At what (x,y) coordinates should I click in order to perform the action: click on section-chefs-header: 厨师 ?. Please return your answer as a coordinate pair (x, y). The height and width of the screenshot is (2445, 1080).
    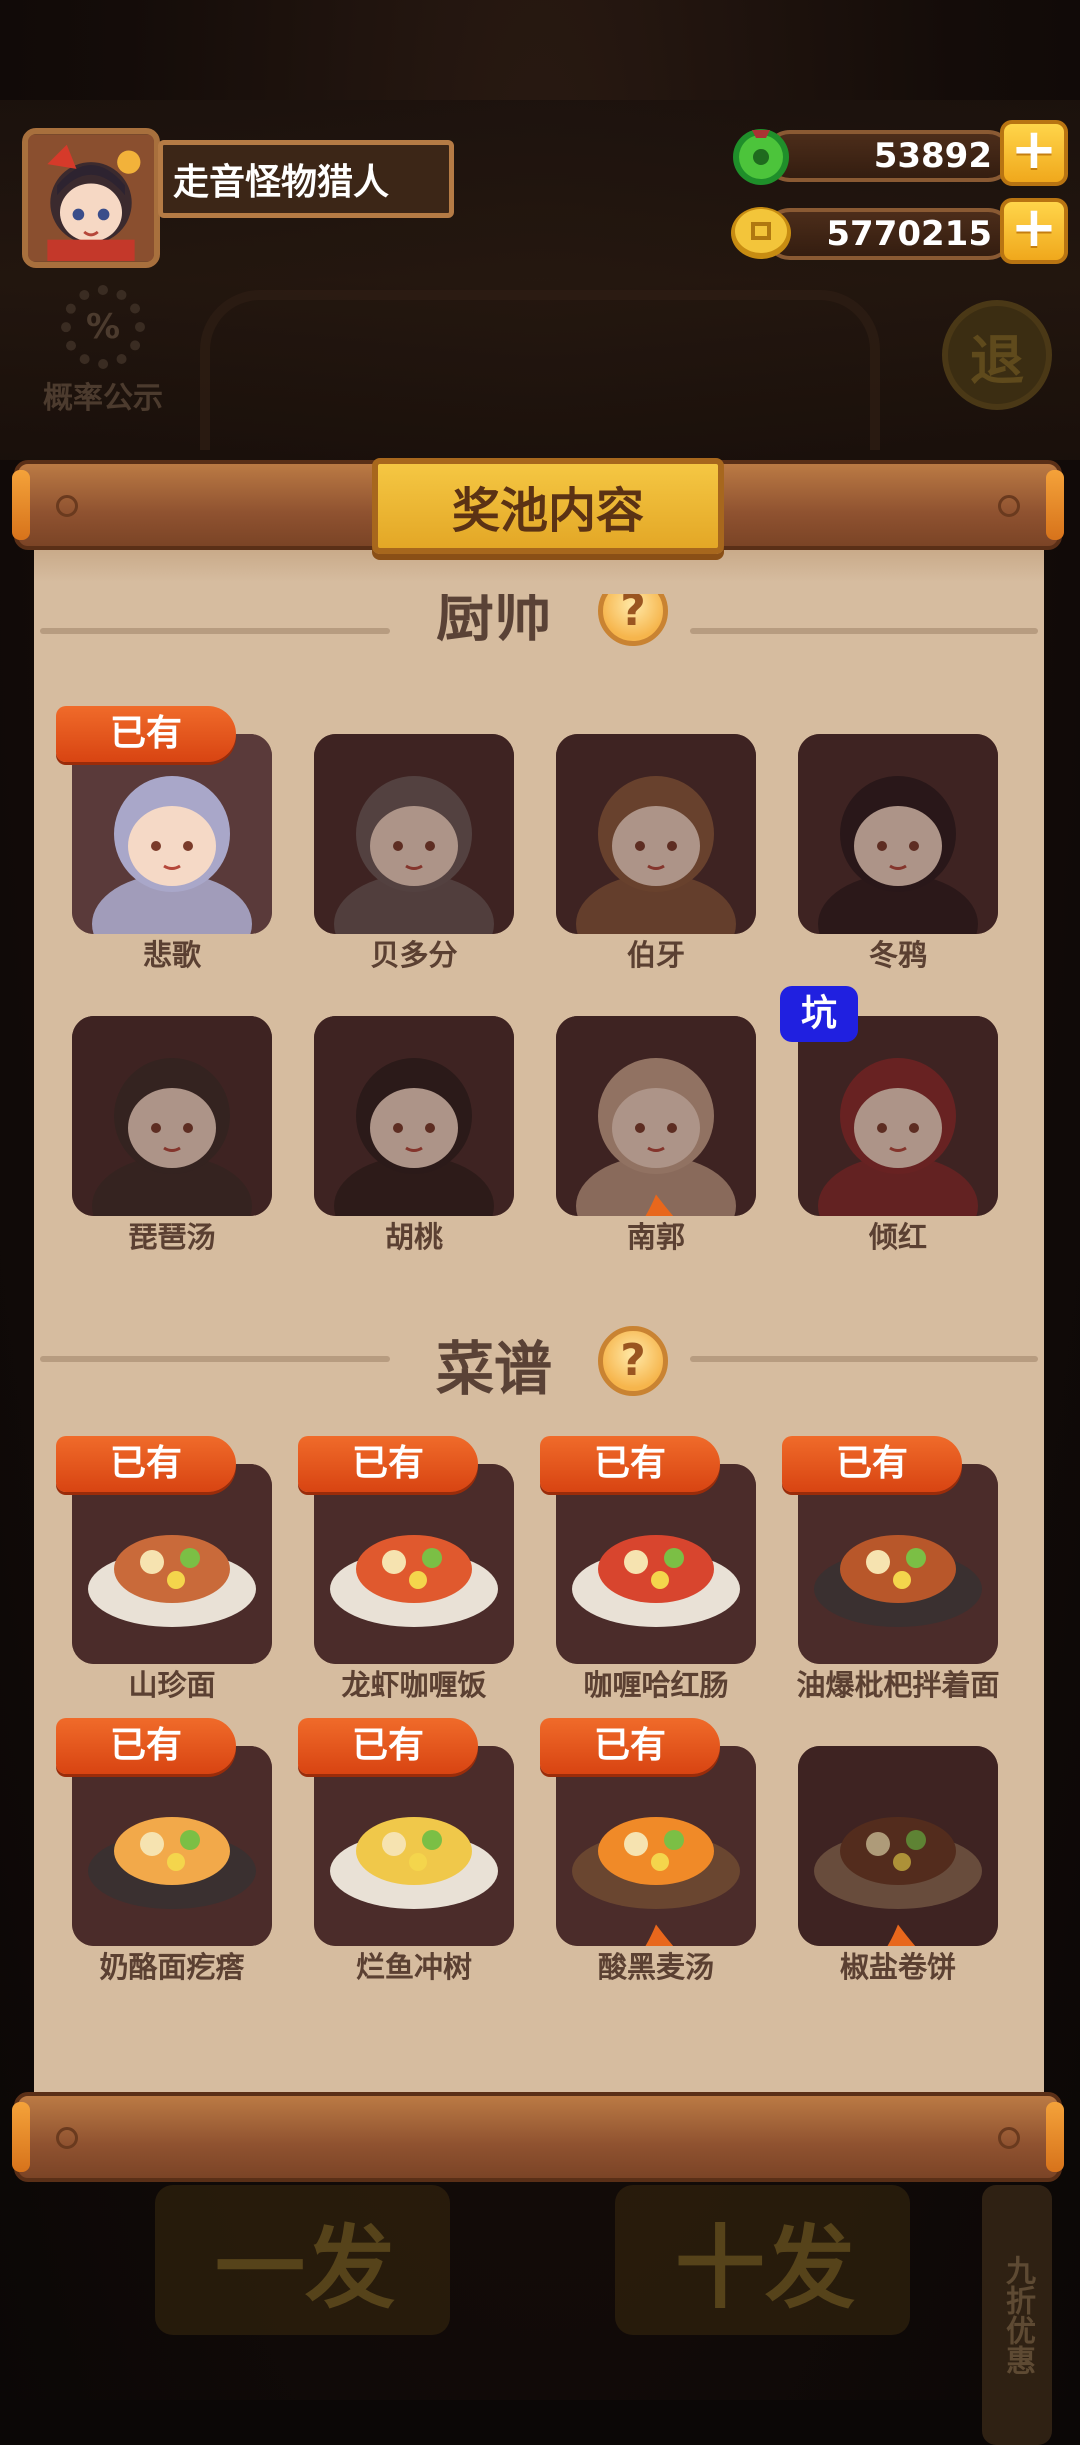
    Looking at the image, I should click on (539, 624).